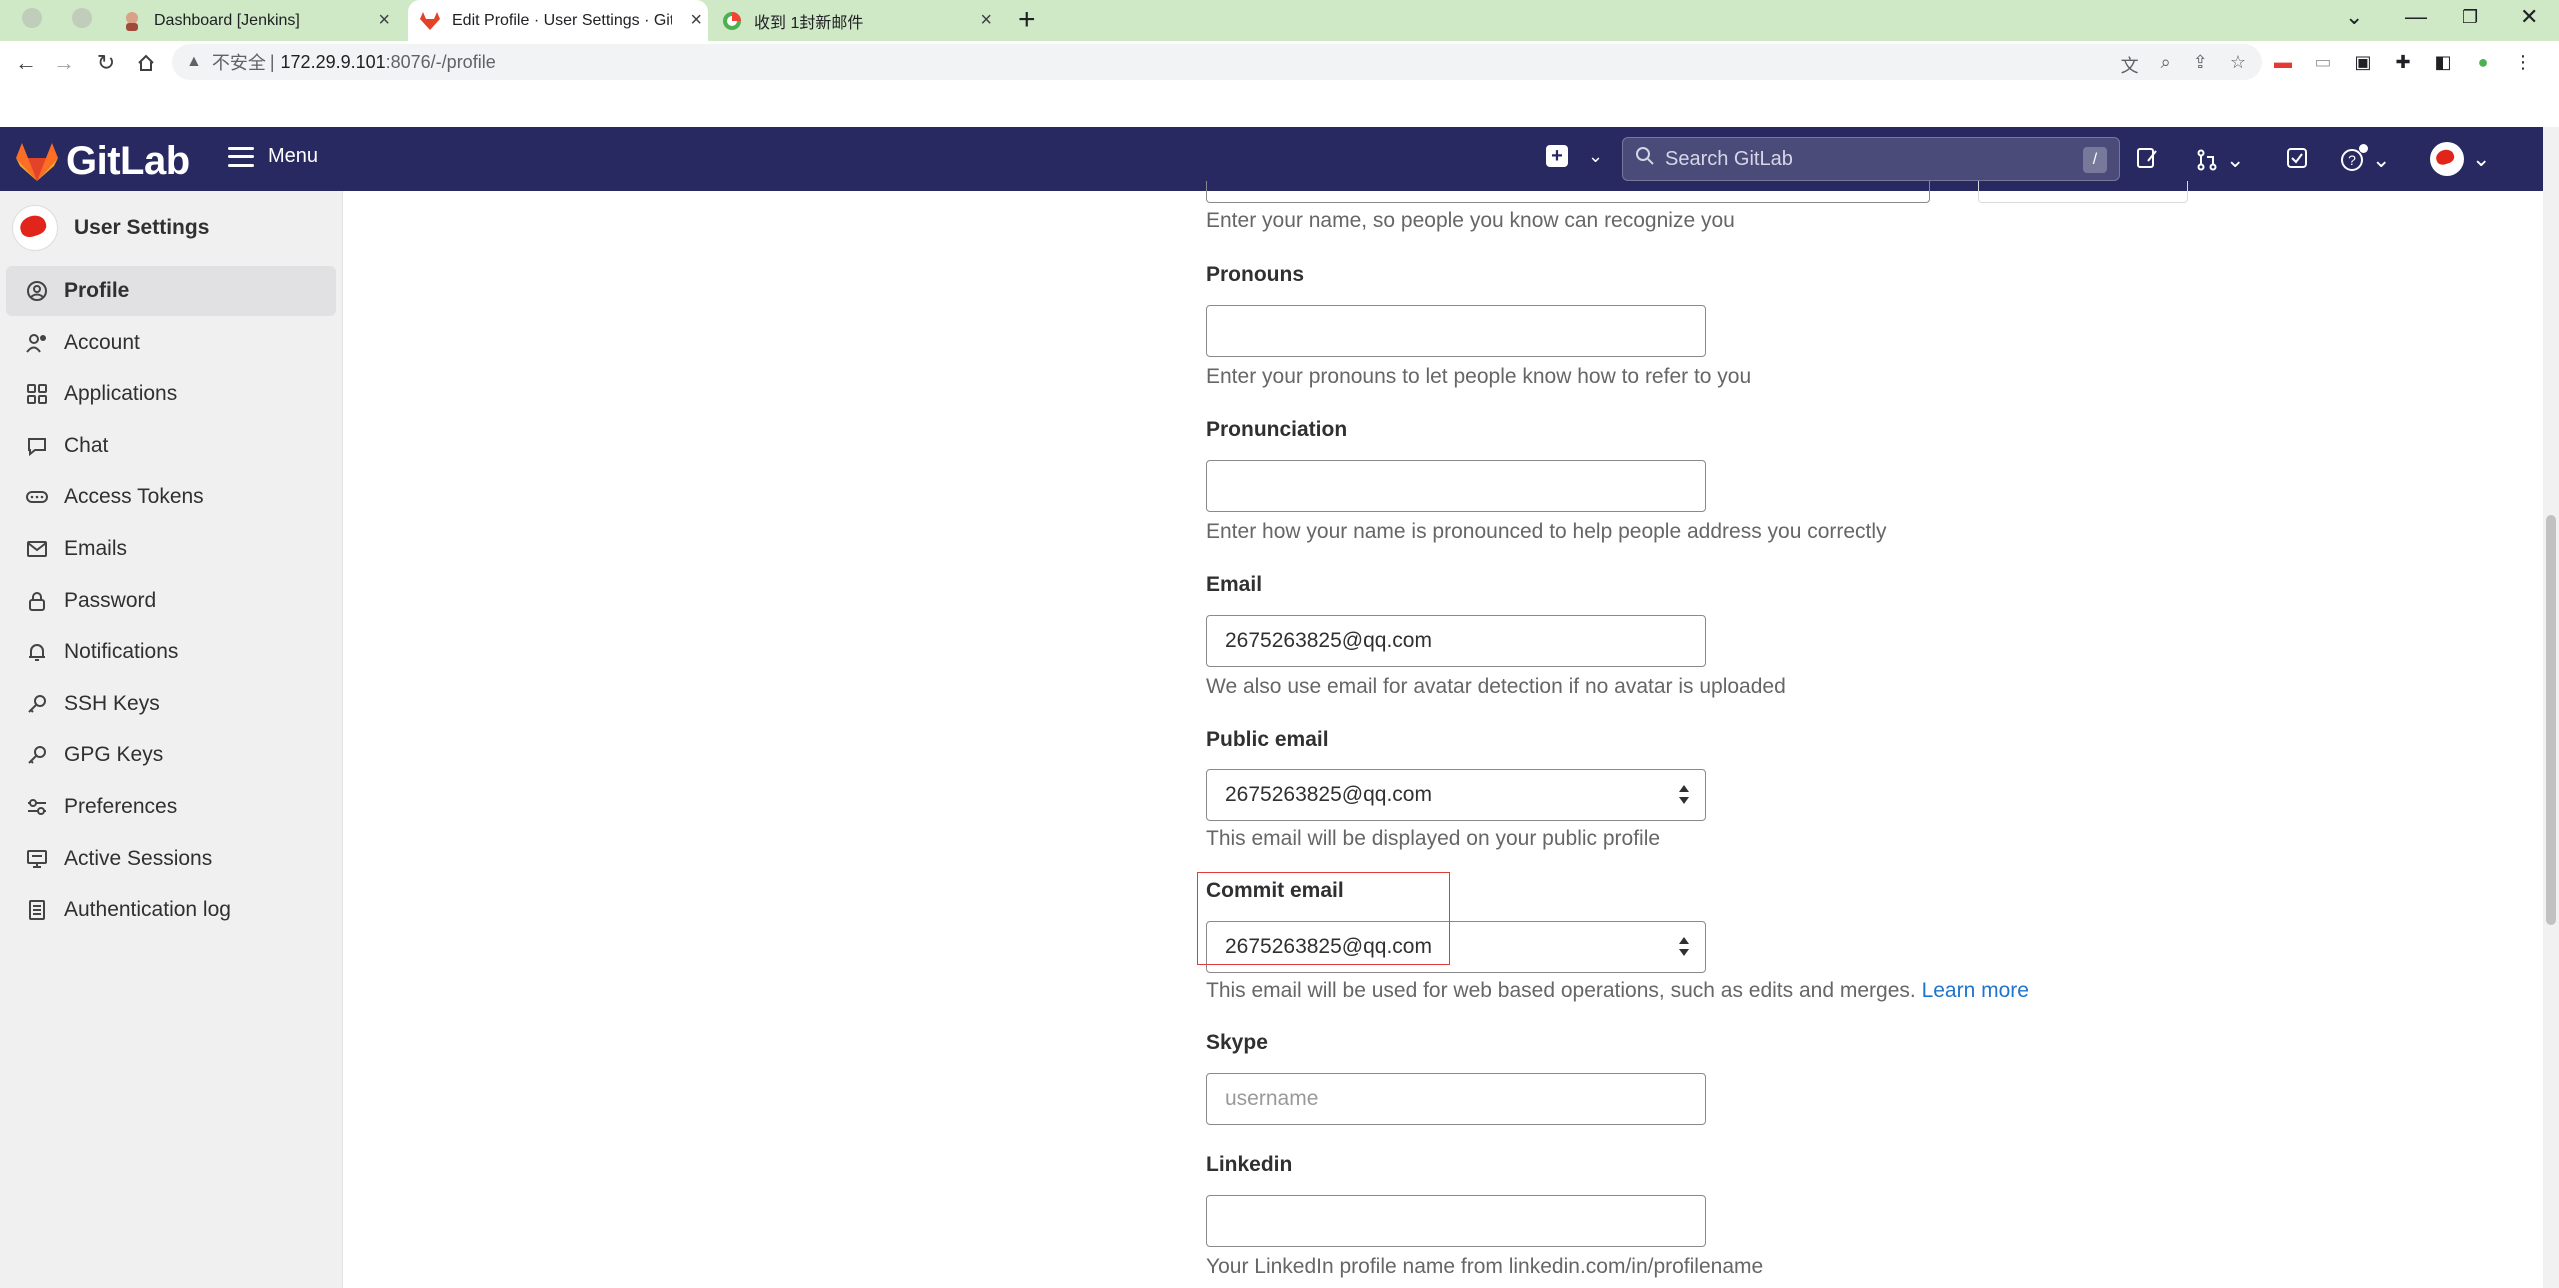 This screenshot has width=2559, height=1288. What do you see at coordinates (2354, 17) in the screenshot?
I see `tab-search-chevron-icon: ⌄` at bounding box center [2354, 17].